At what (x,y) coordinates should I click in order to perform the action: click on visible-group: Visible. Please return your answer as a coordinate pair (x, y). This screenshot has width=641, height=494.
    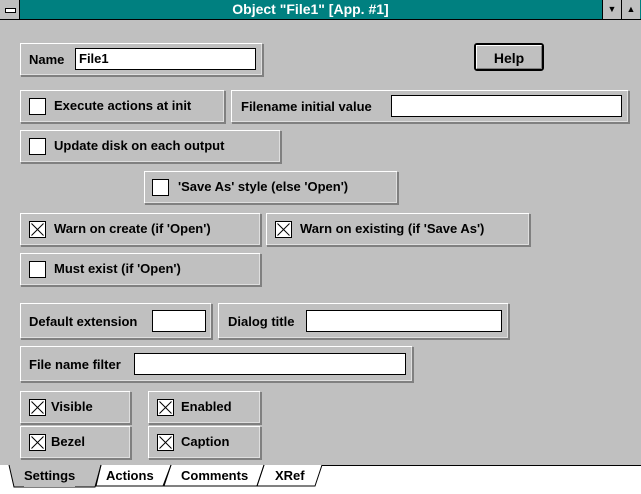
    Looking at the image, I should click on (75, 407).